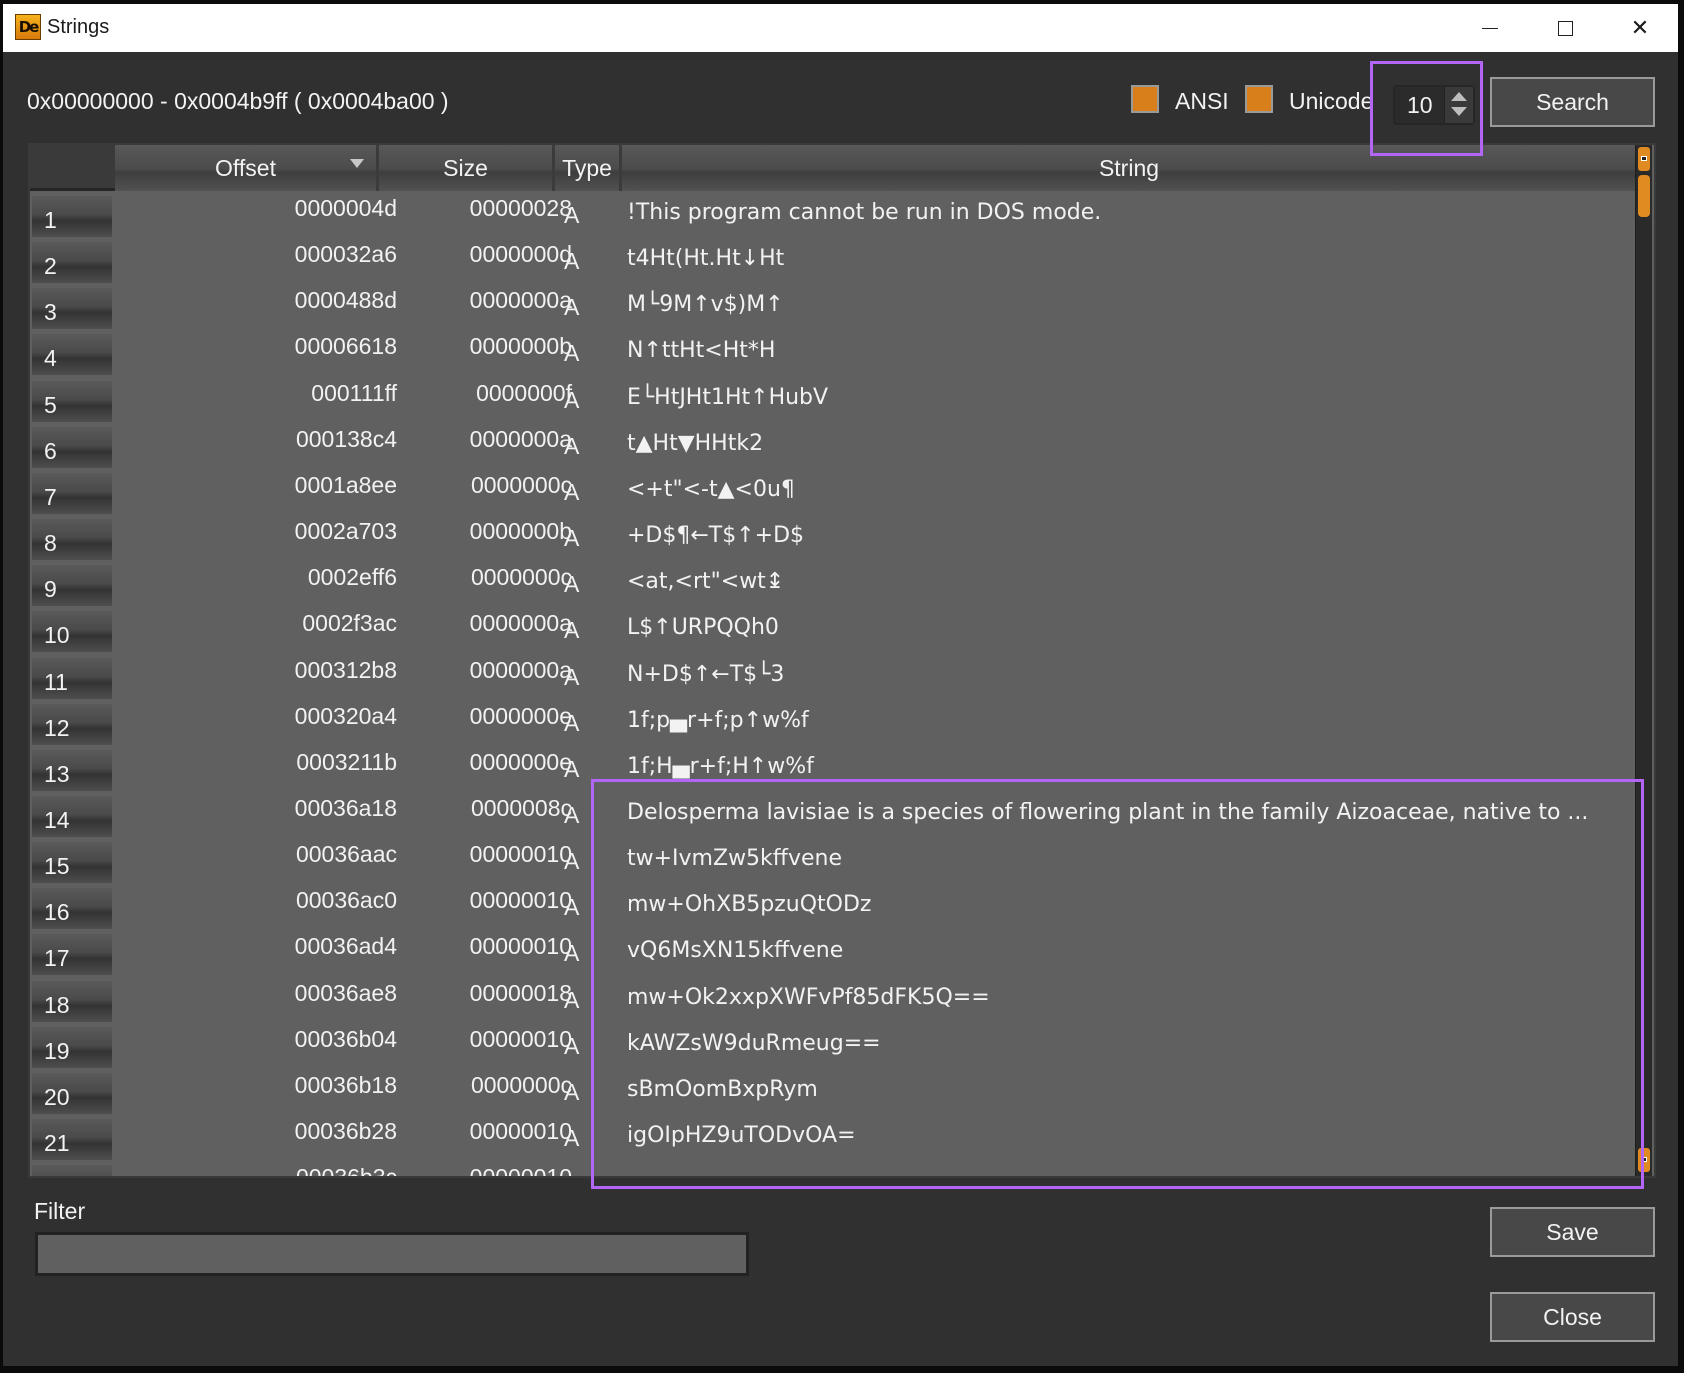 This screenshot has width=1684, height=1373. Describe the element at coordinates (1259, 99) in the screenshot. I see `unicode-checkbox` at that location.